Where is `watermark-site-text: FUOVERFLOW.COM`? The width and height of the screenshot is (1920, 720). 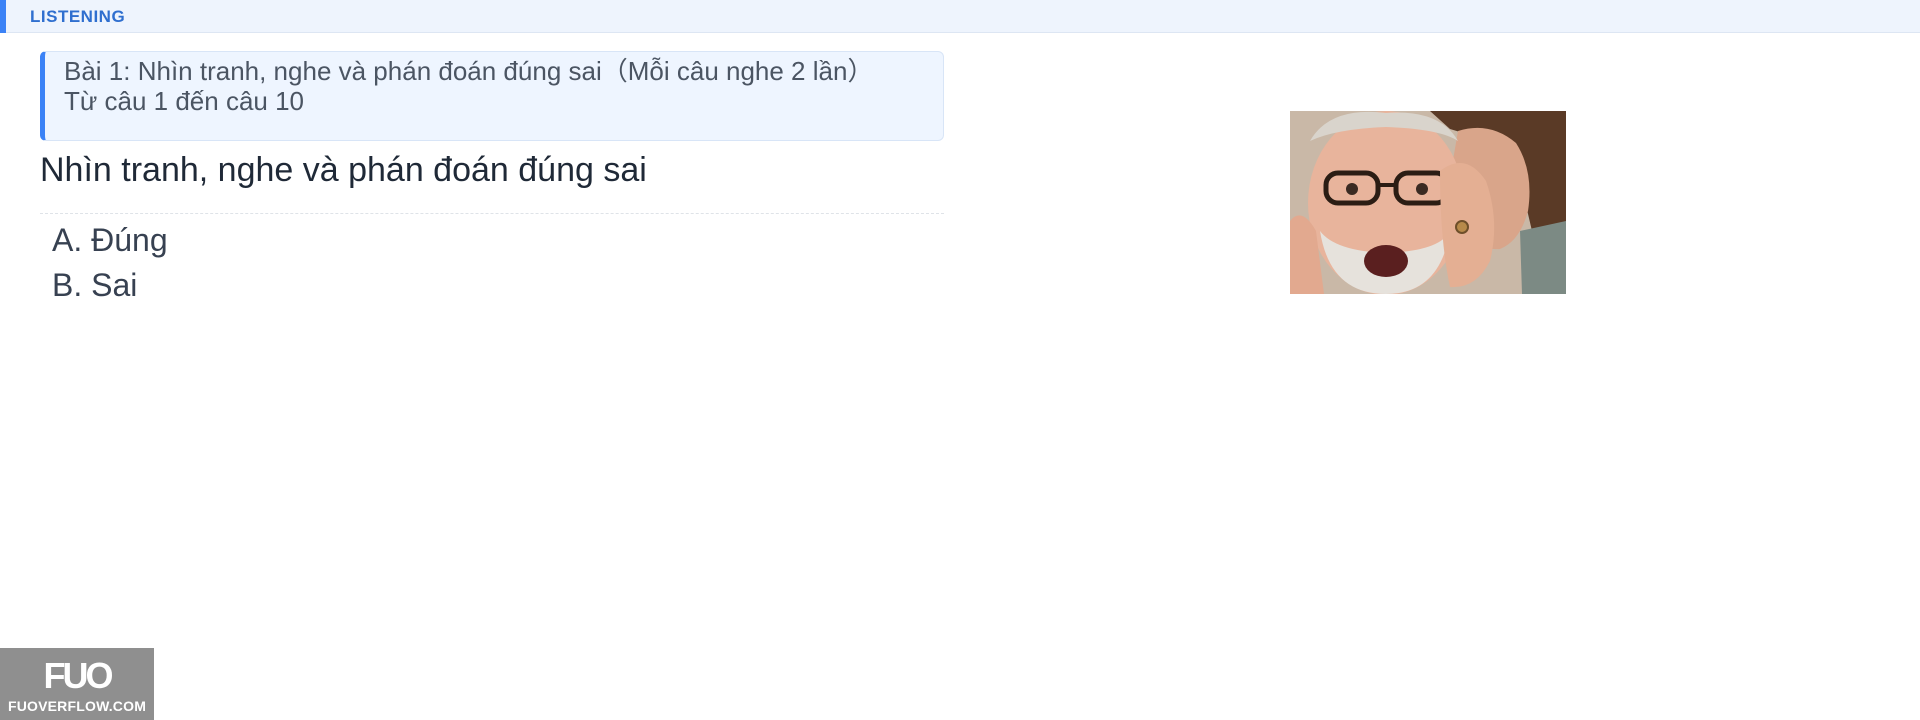 watermark-site-text: FUOVERFLOW.COM is located at coordinates (77, 706).